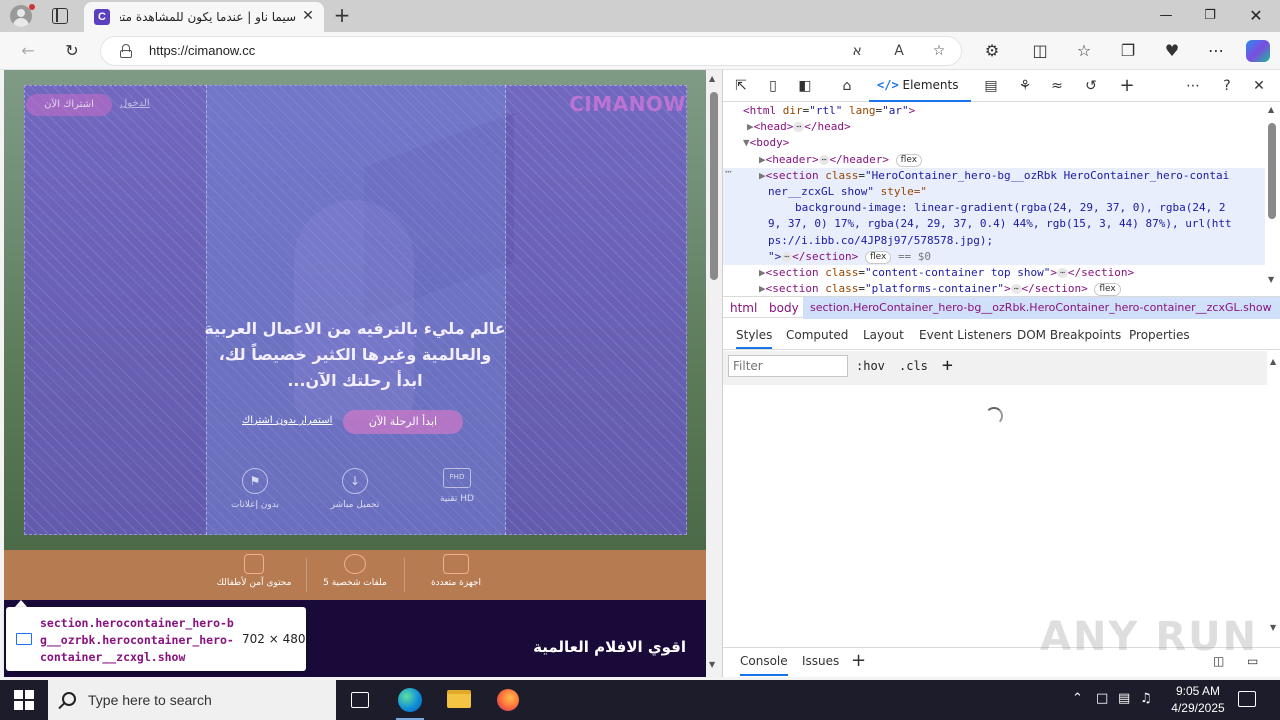 Image resolution: width=1280 pixels, height=720 pixels. What do you see at coordinates (1227, 86) in the screenshot?
I see `help-icon: ?` at bounding box center [1227, 86].